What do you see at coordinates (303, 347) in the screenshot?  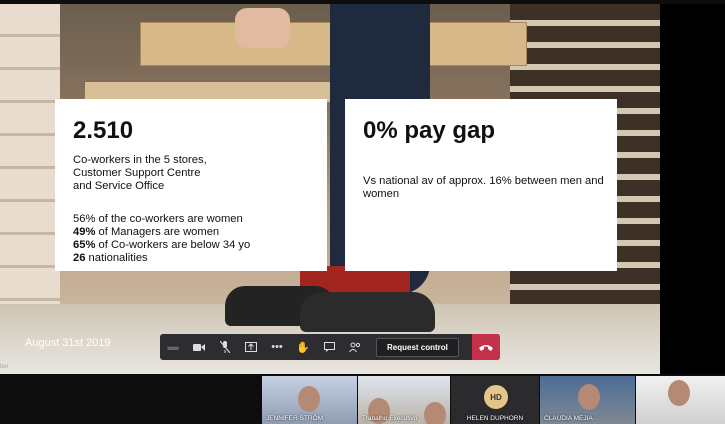 I see `raise-hand-icon: ✋` at bounding box center [303, 347].